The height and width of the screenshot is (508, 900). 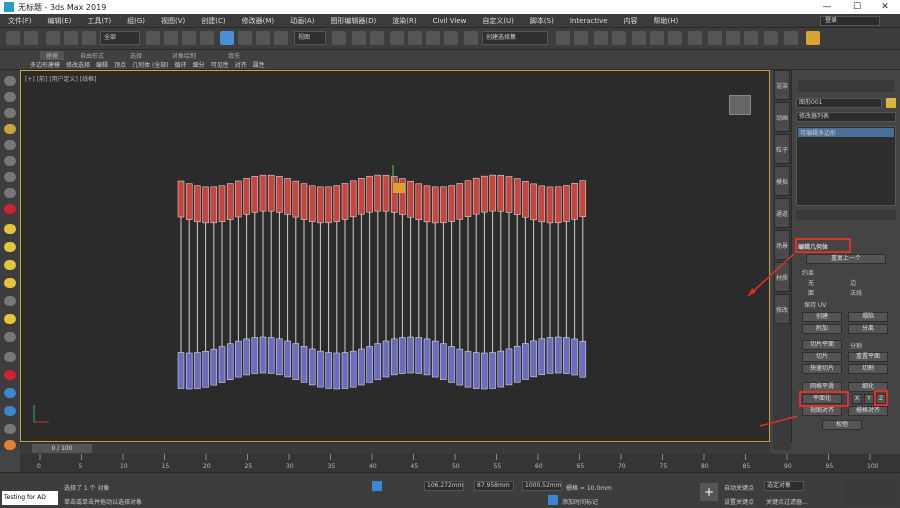 I want to click on menu-file: 文件(F), so click(x=20, y=21).